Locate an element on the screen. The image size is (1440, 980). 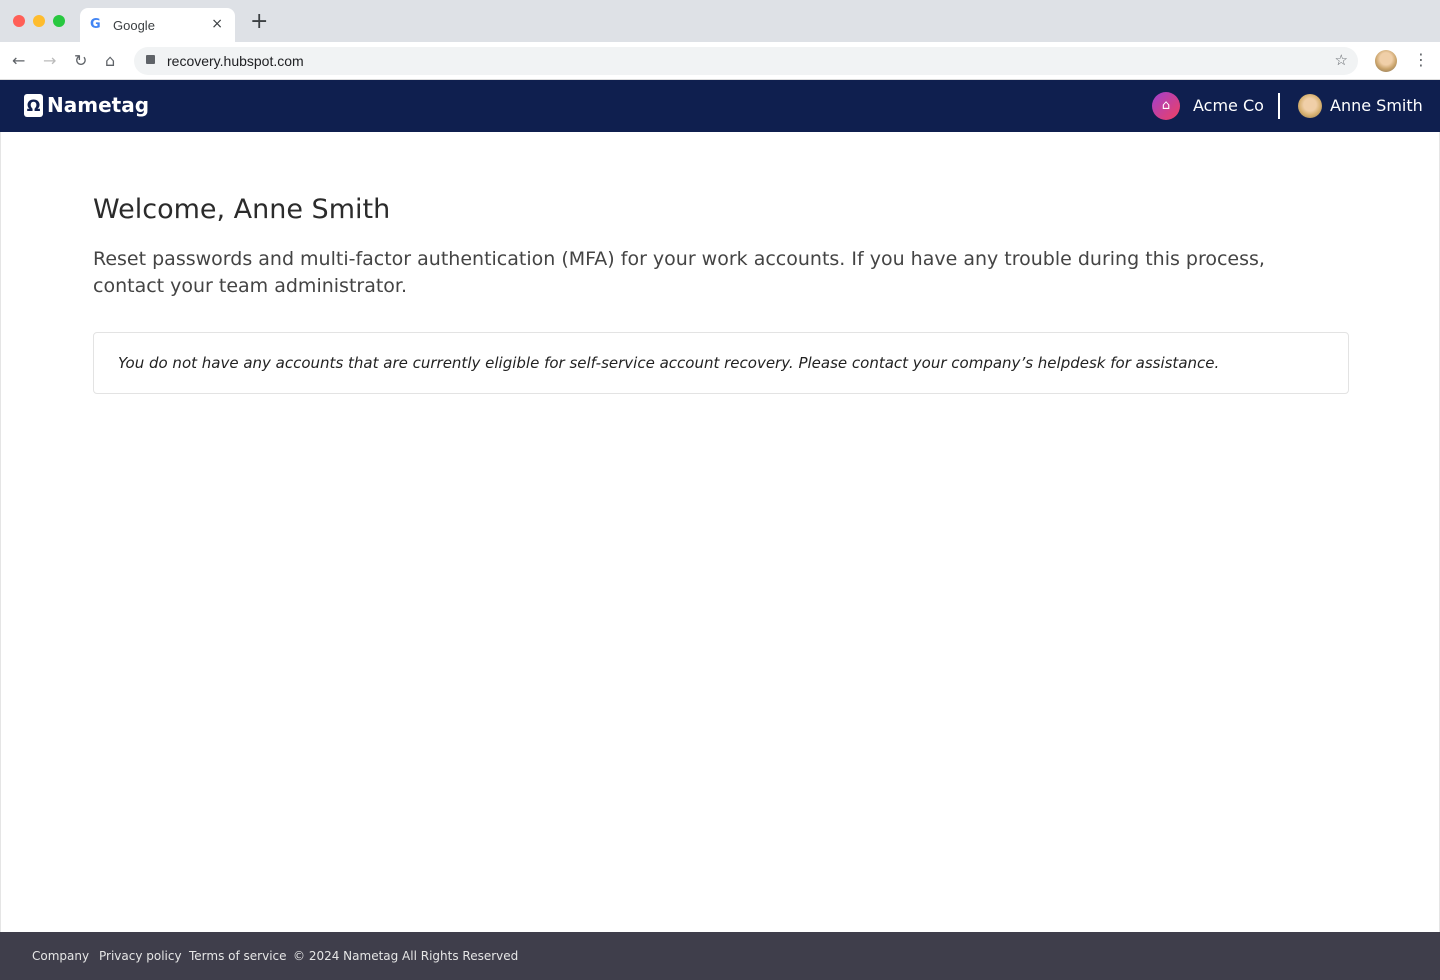
home-icon: ⌂ is located at coordinates (110, 60).